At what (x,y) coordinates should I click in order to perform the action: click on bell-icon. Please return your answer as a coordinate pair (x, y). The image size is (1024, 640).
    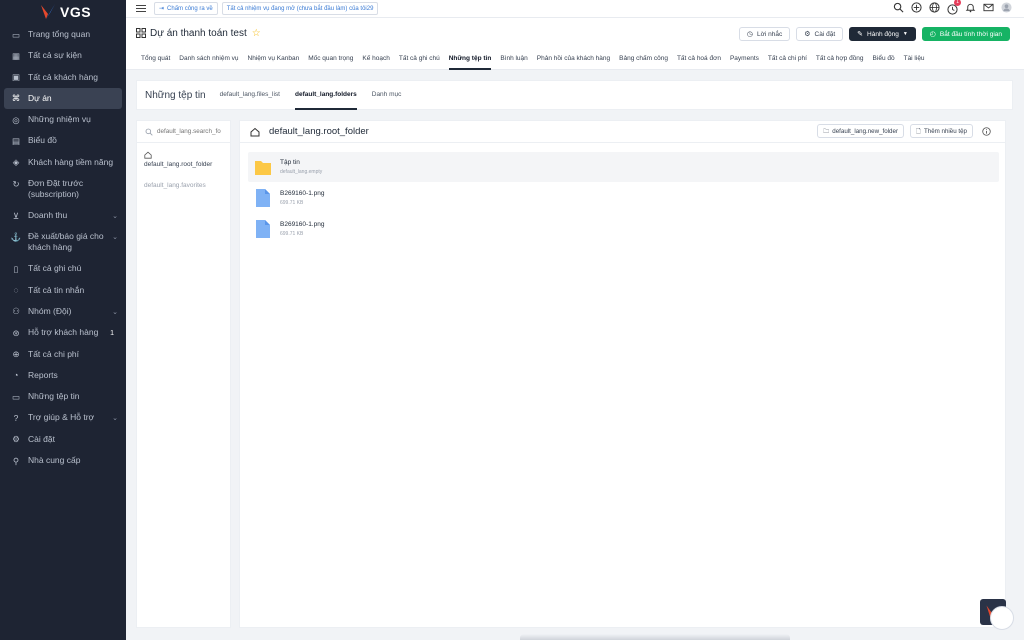
    Looking at the image, I should click on (970, 7).